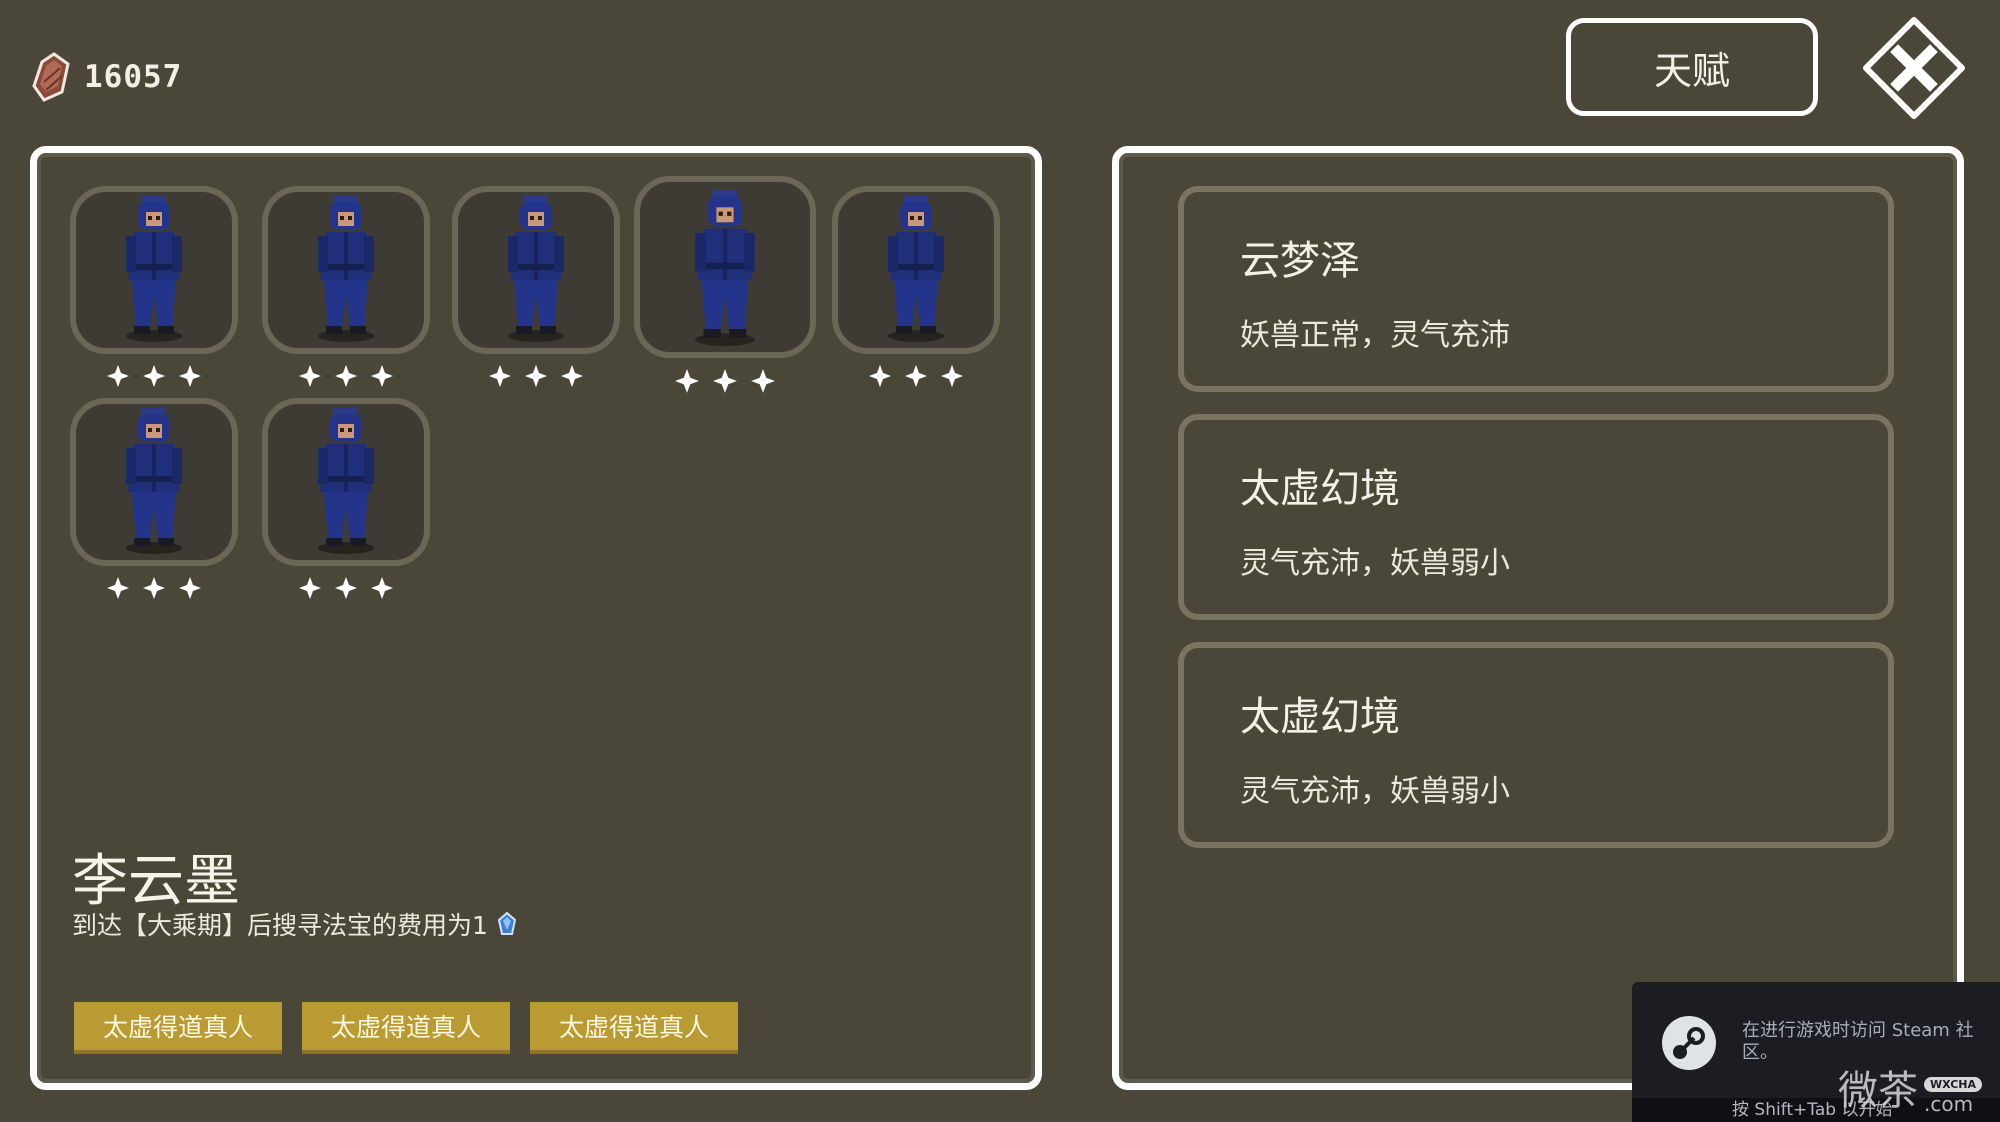 This screenshot has width=2000, height=1122. I want to click on talent-button: 天赋, so click(1692, 67).